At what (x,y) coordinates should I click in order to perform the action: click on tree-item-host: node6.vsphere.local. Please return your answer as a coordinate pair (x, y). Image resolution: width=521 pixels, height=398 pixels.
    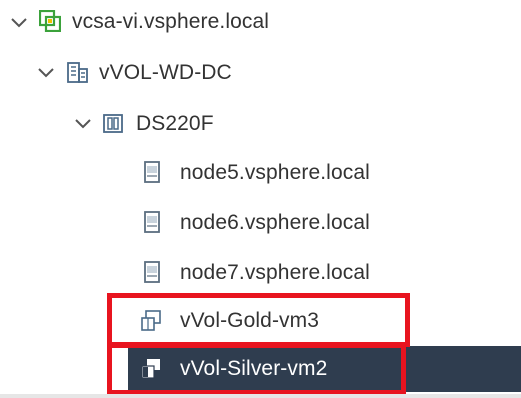
    Looking at the image, I should click on (260, 223).